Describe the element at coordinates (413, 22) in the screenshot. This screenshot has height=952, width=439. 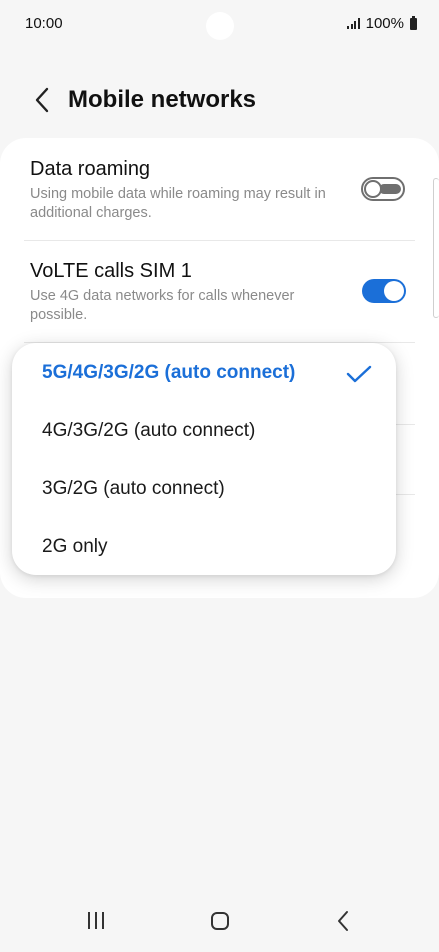
I see `battery-icon` at that location.